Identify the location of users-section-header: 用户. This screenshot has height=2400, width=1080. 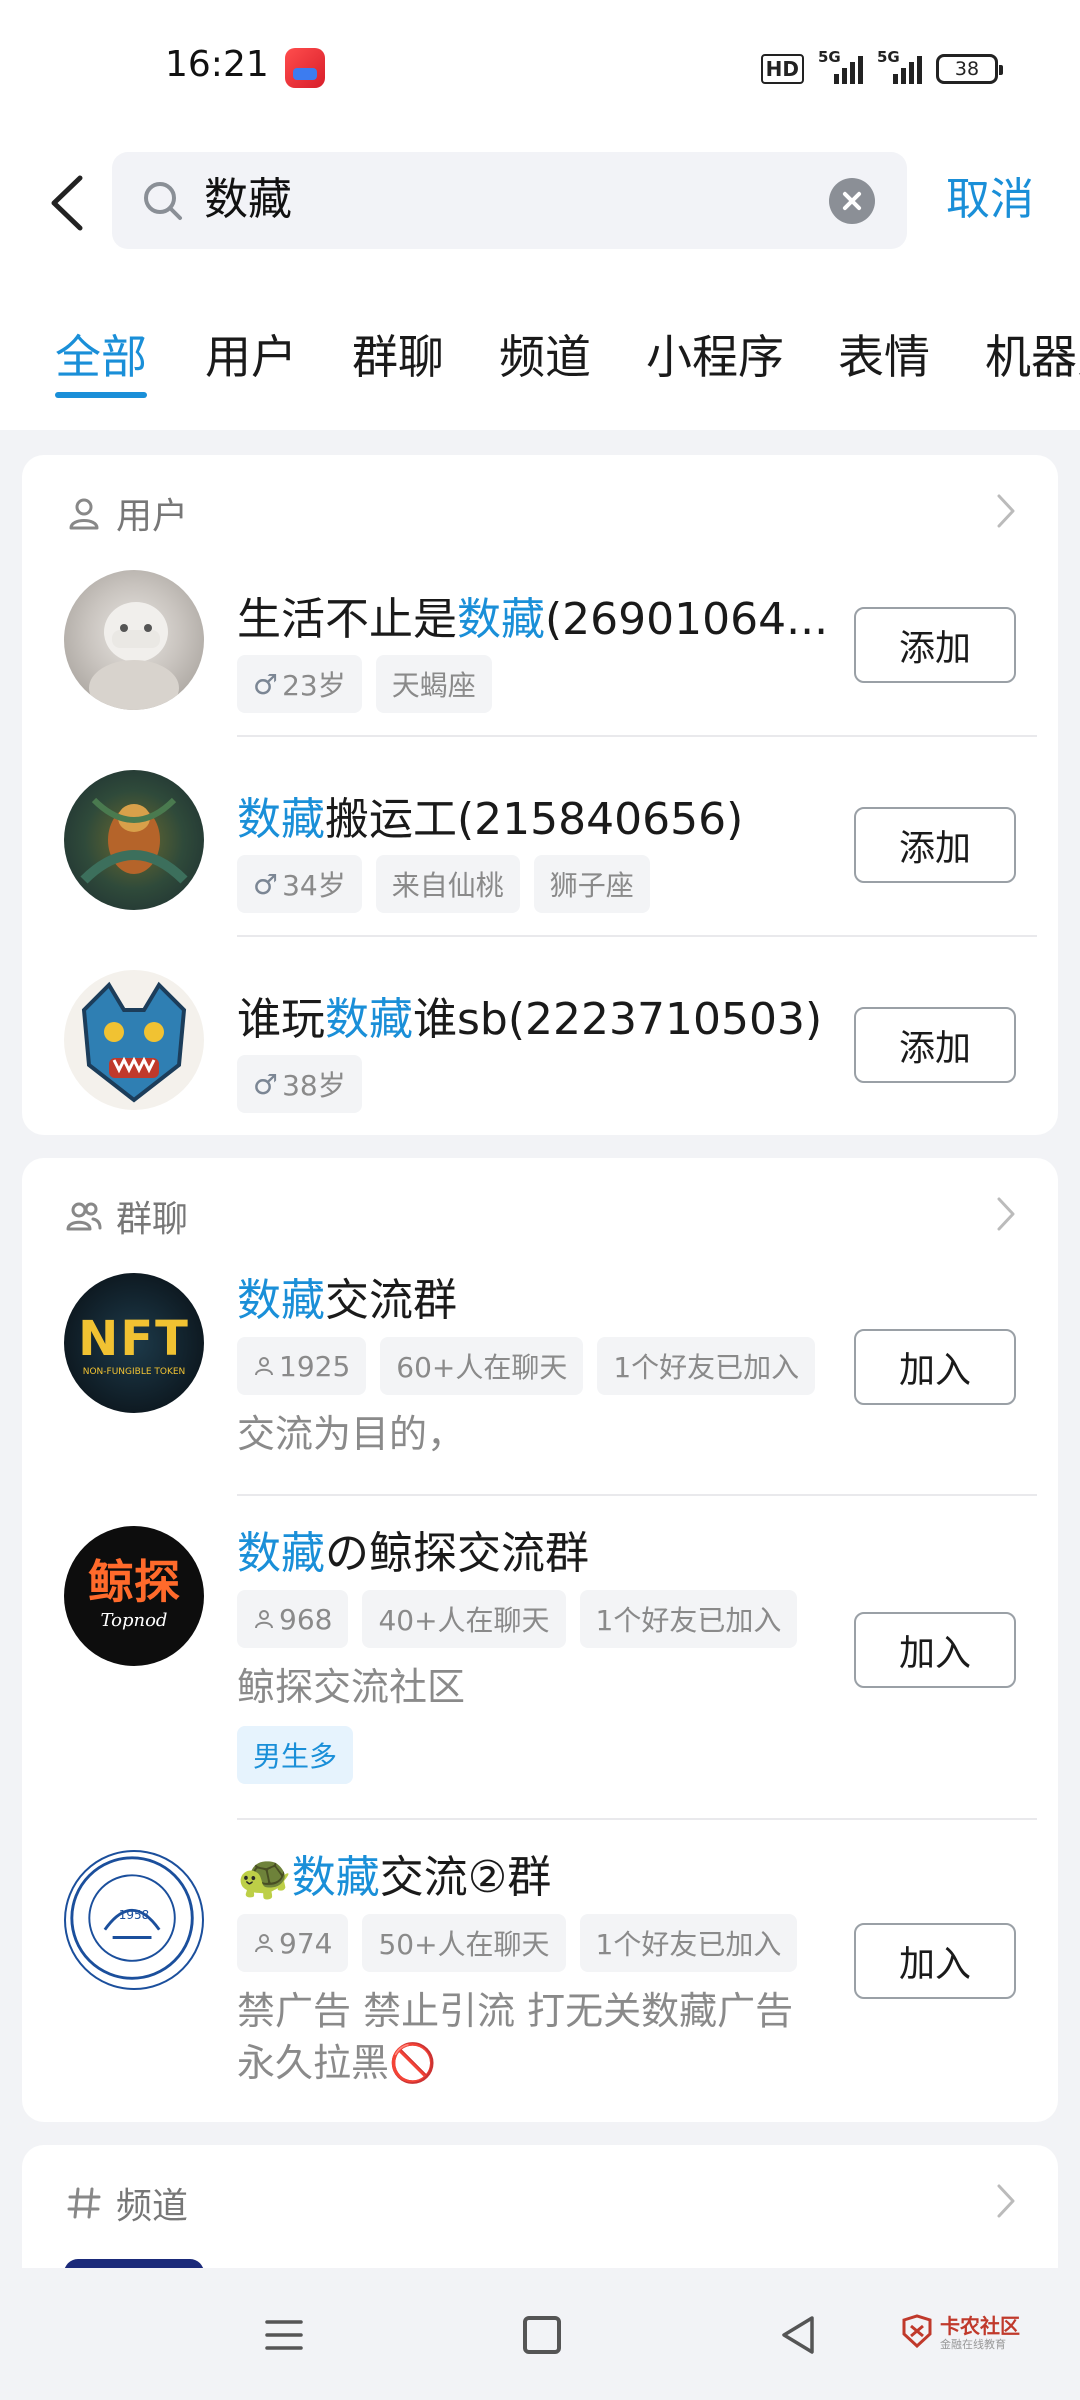
(127, 513).